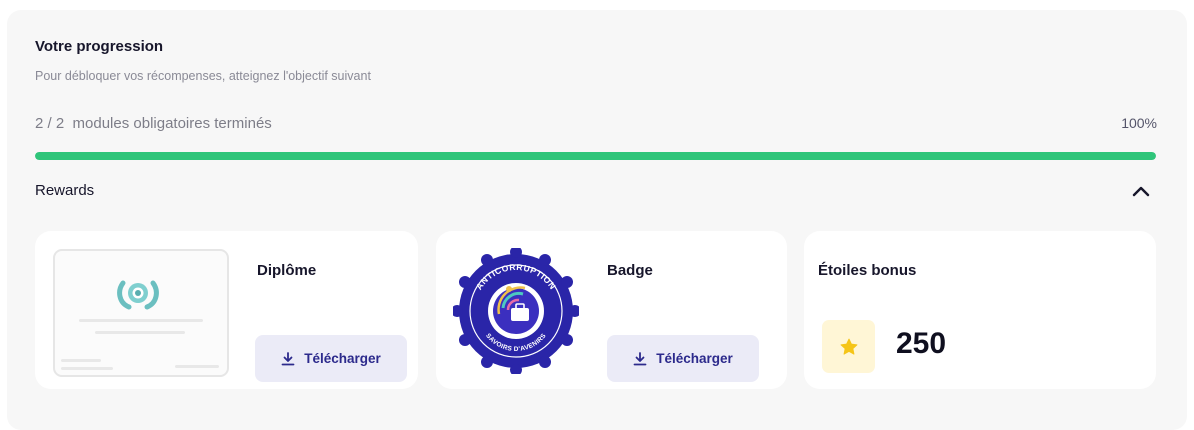 Image resolution: width=1194 pixels, height=430 pixels. What do you see at coordinates (630, 270) in the screenshot?
I see `badge-title: Badge` at bounding box center [630, 270].